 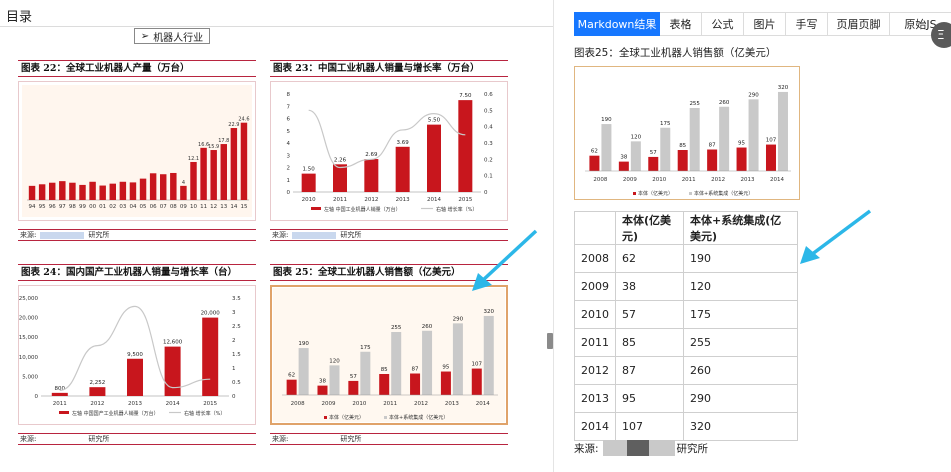 I want to click on tab-markdown: Markdown结果, so click(x=617, y=24).